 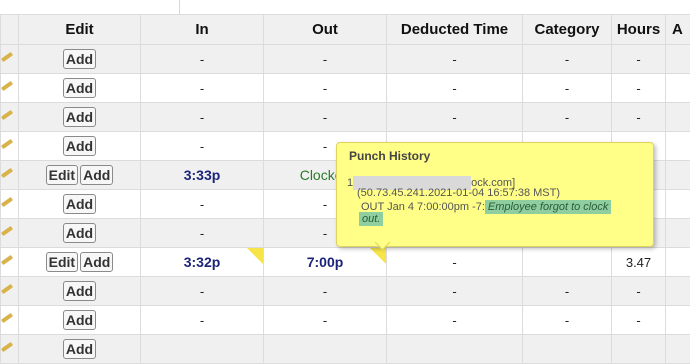 What do you see at coordinates (548, 207) in the screenshot?
I see `punch-note-highlight: Employee forgot to clock` at bounding box center [548, 207].